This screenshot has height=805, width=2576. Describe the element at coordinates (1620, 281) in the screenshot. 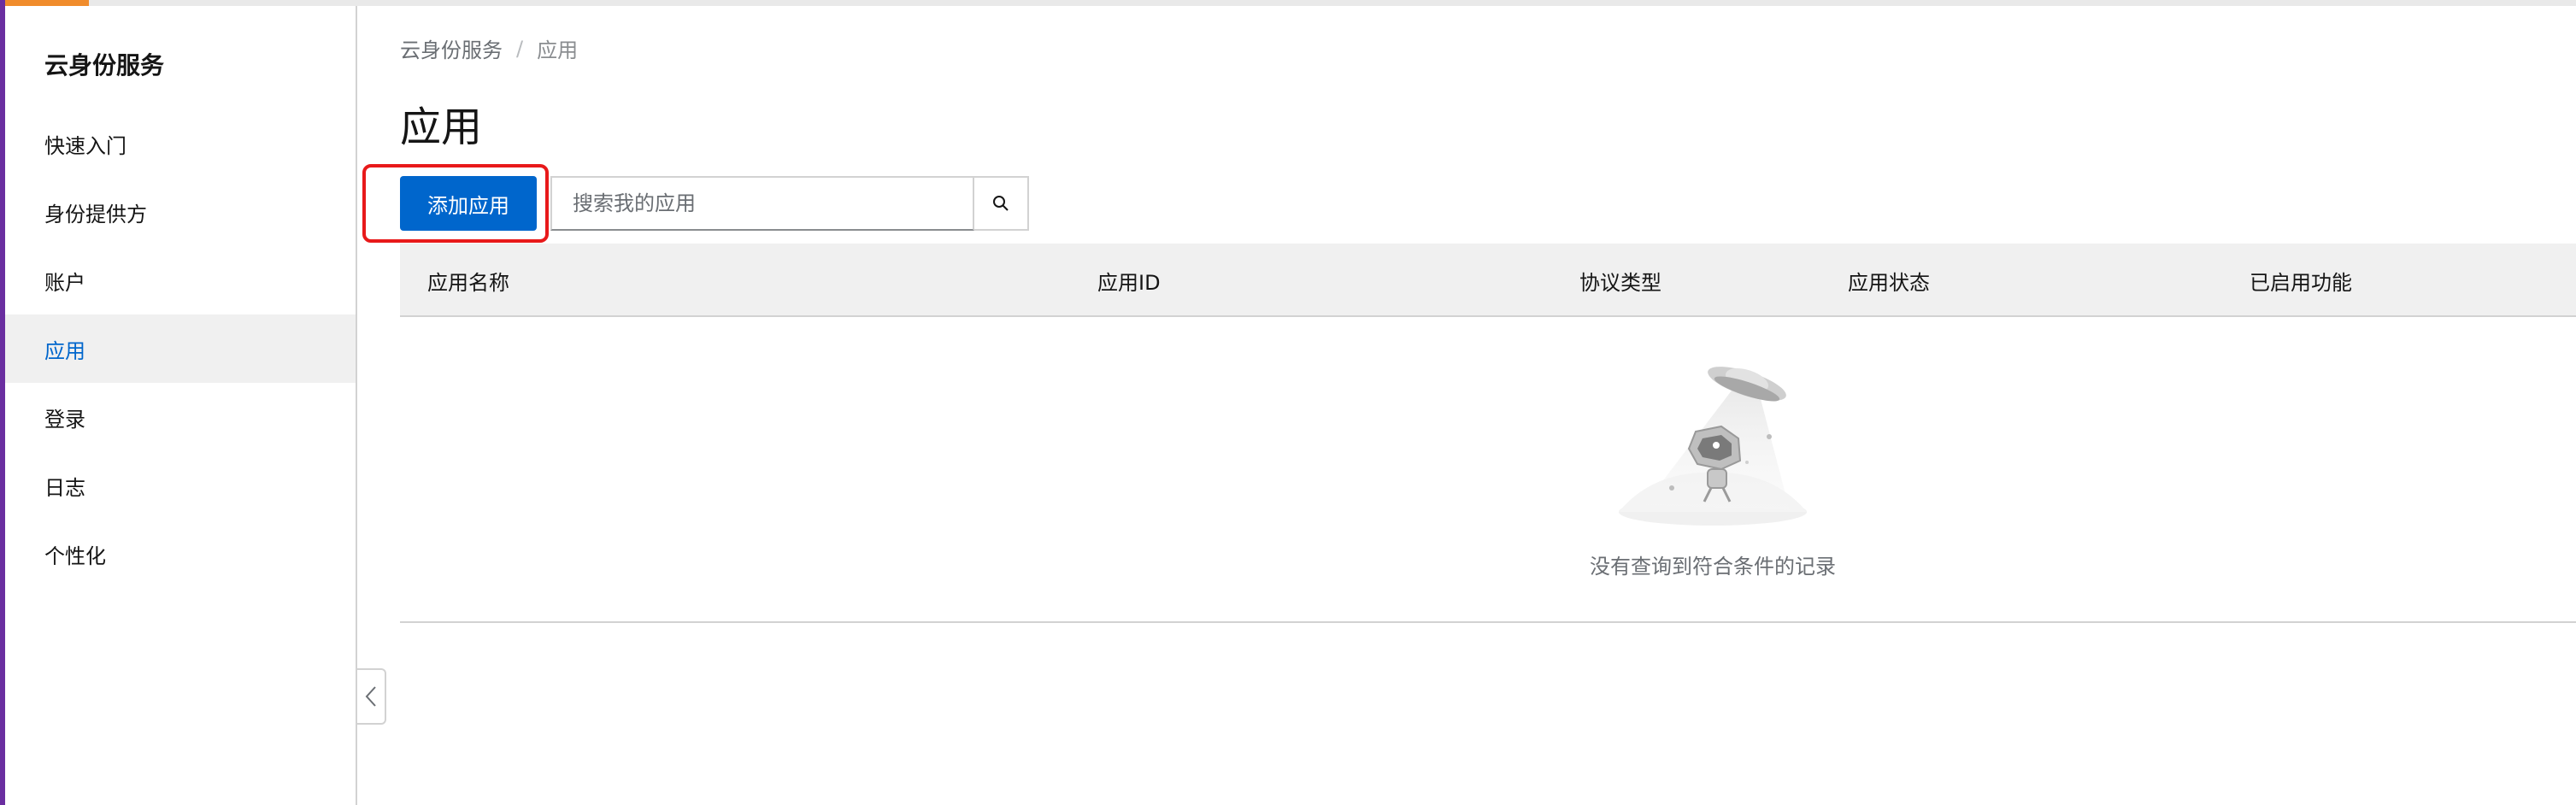

I see `column-header-protocol-type: 协议类型` at that location.